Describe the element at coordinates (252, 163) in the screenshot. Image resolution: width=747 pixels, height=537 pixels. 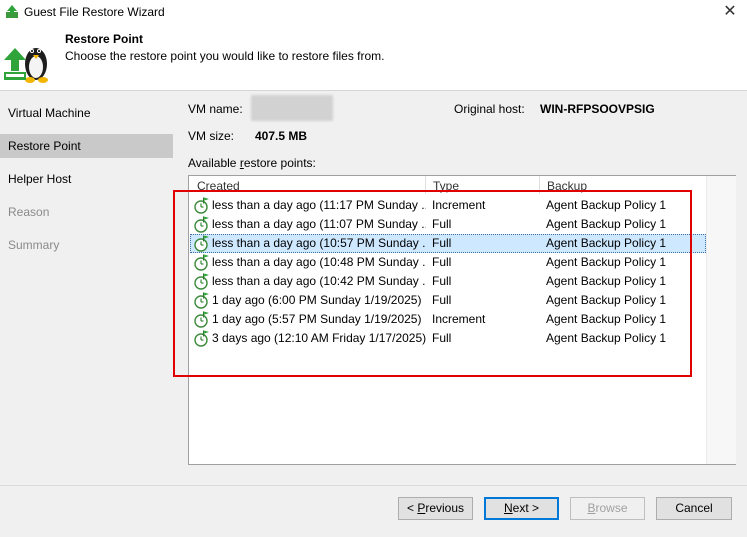
I see `restore-points-label: Available restore points:` at that location.